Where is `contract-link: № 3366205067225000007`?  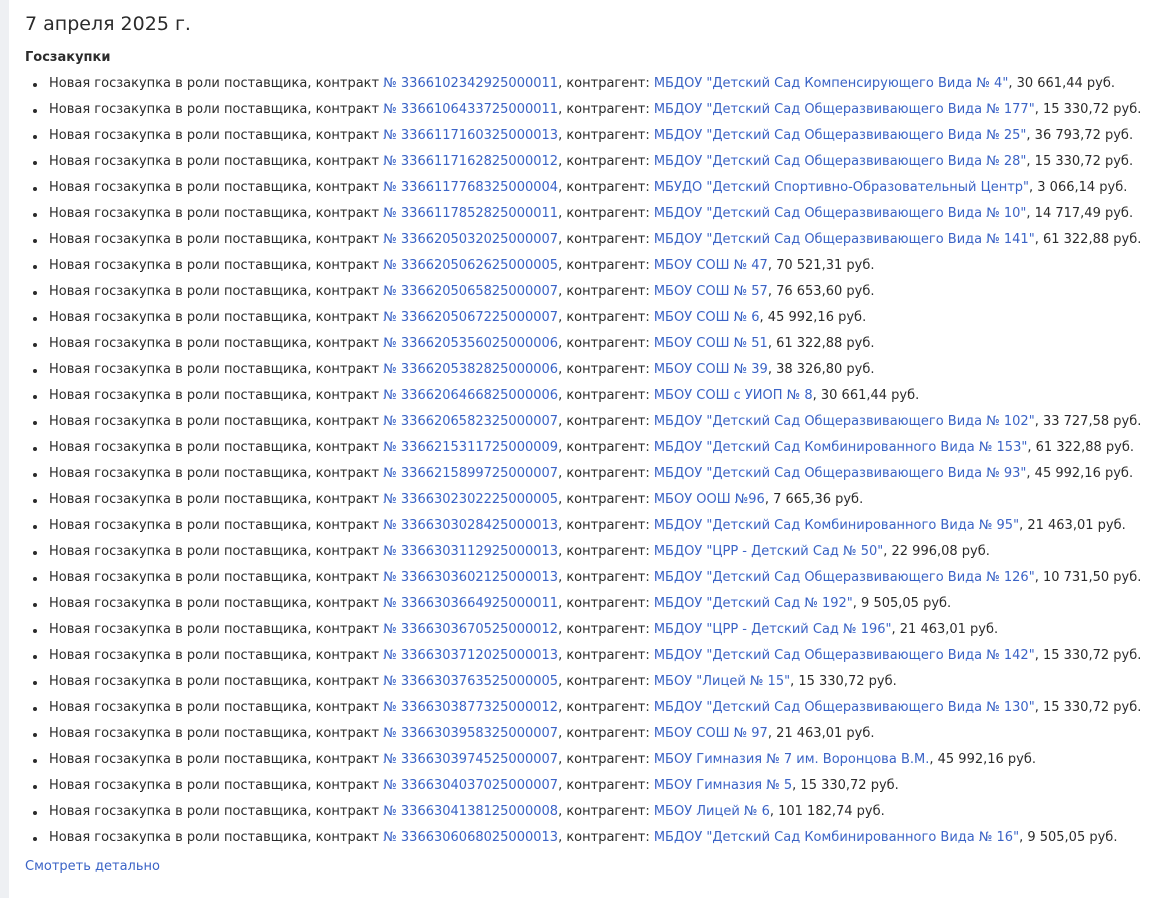
contract-link: № 3366205067225000007 is located at coordinates (470, 317).